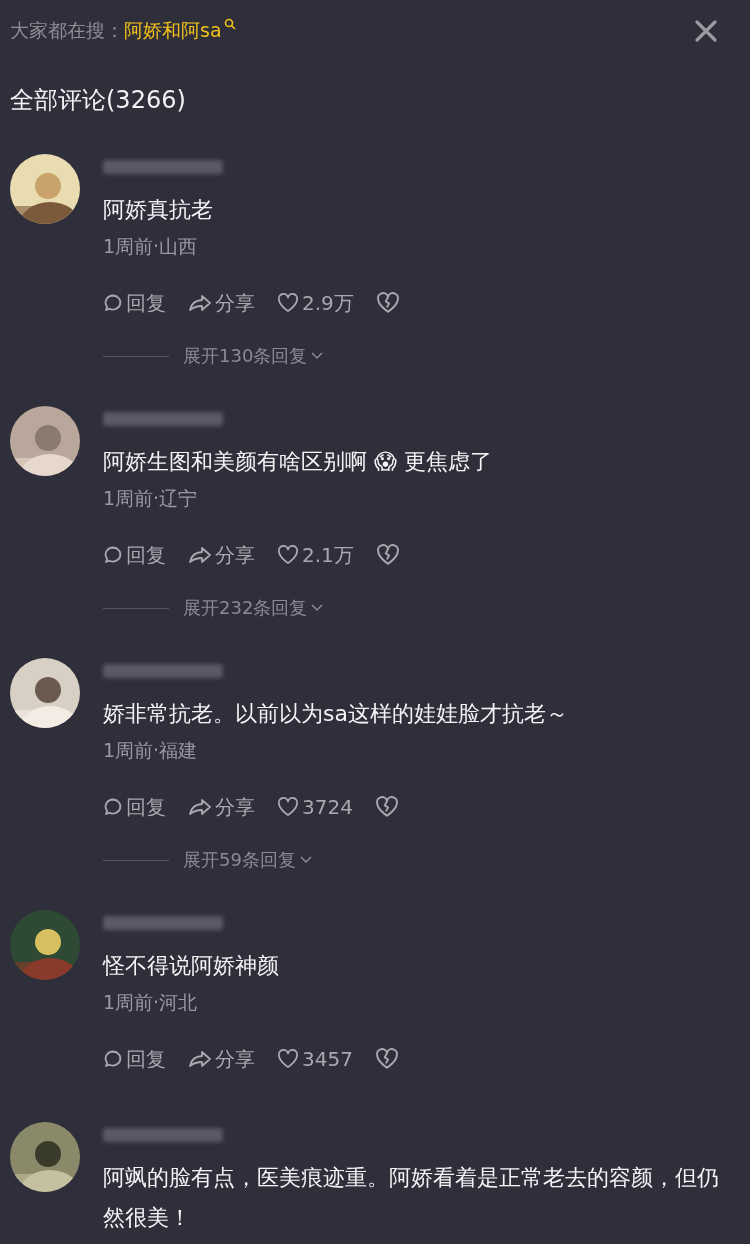 The image size is (750, 1244). I want to click on like-button: 2.1万, so click(315, 555).